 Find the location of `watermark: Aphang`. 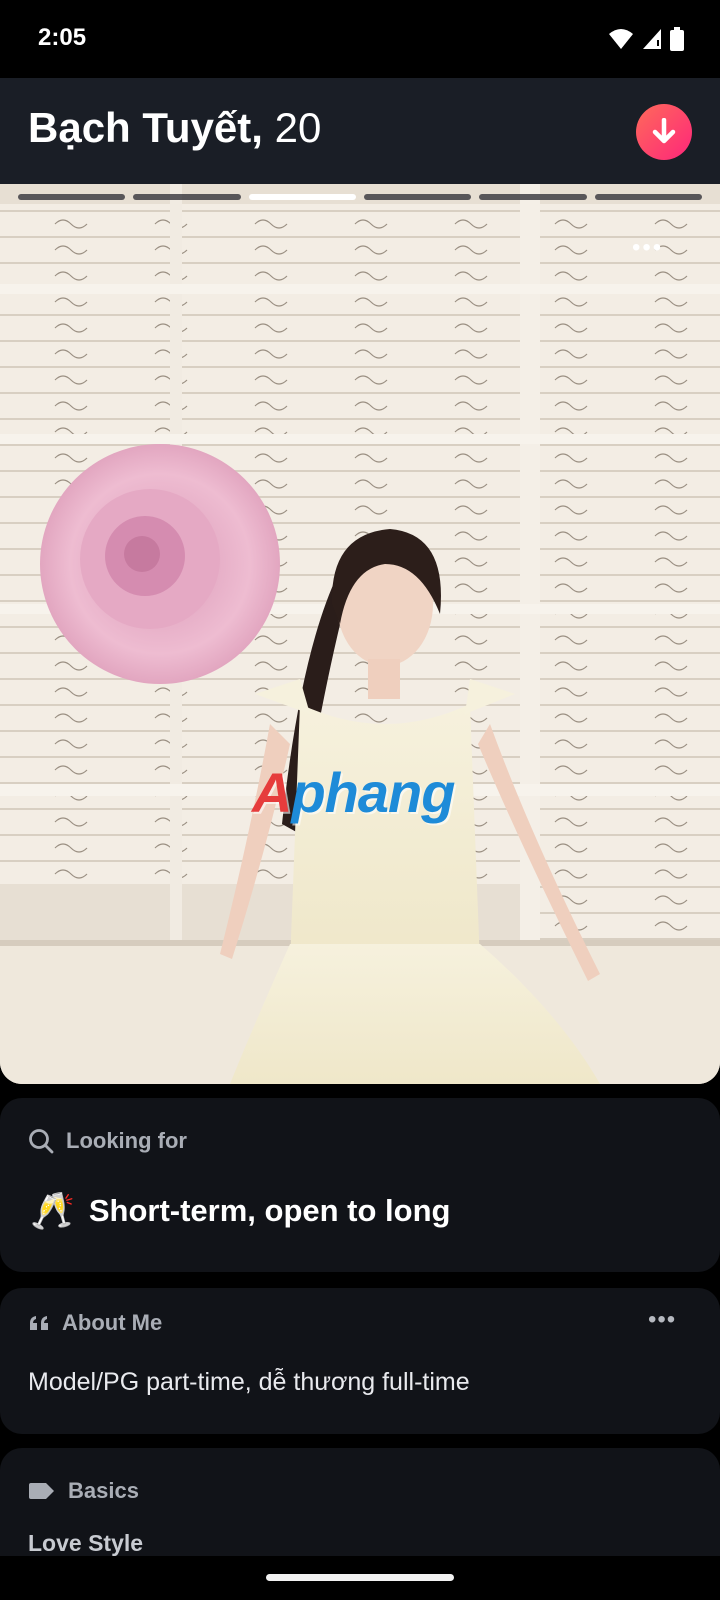

watermark: Aphang is located at coordinates (353, 792).